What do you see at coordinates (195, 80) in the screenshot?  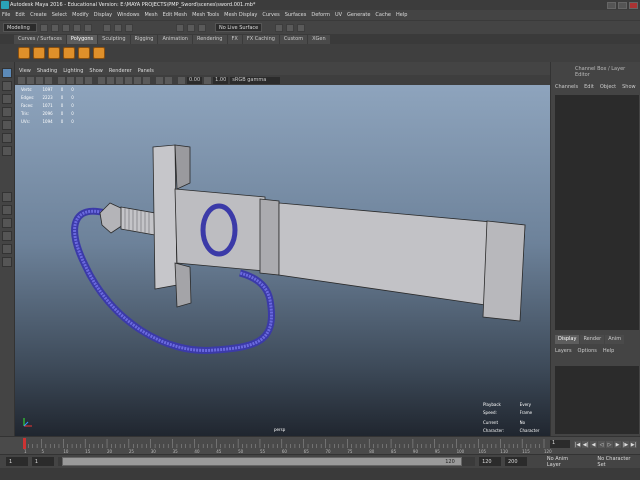 I see `exposure-field: 0.00` at bounding box center [195, 80].